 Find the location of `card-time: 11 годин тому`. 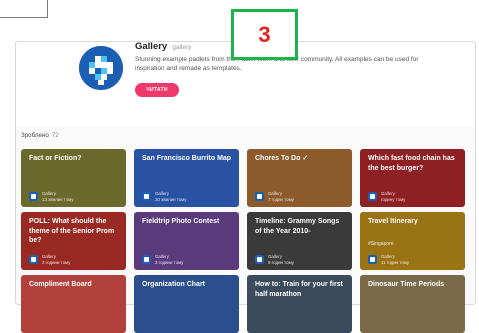

card-time: 11 годин тому is located at coordinates (395, 262).